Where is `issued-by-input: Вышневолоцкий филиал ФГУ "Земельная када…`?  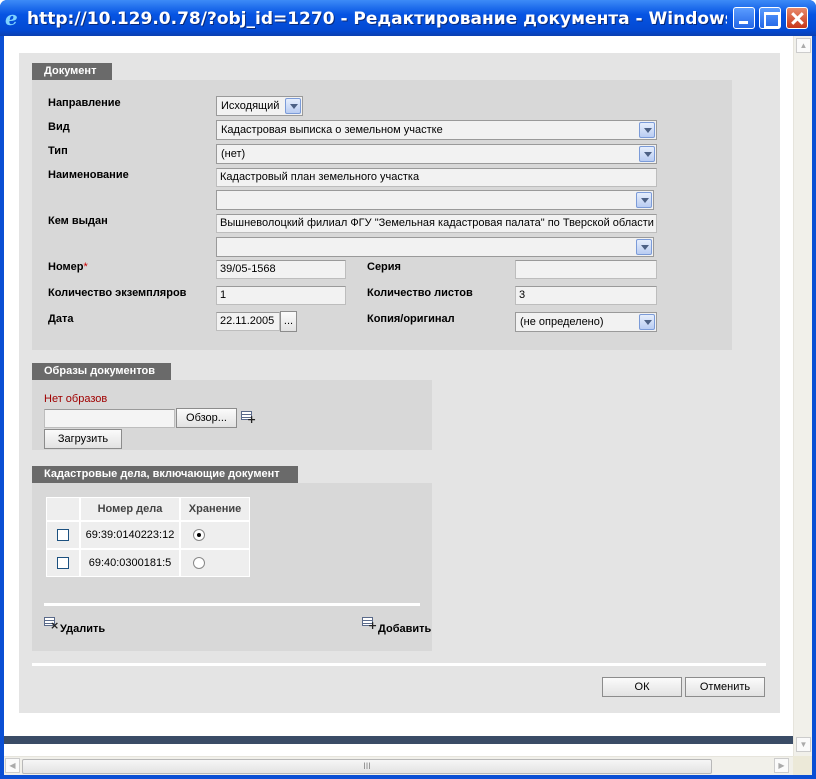
issued-by-input: Вышневолоцкий филиал ФГУ "Земельная када… is located at coordinates (436, 223).